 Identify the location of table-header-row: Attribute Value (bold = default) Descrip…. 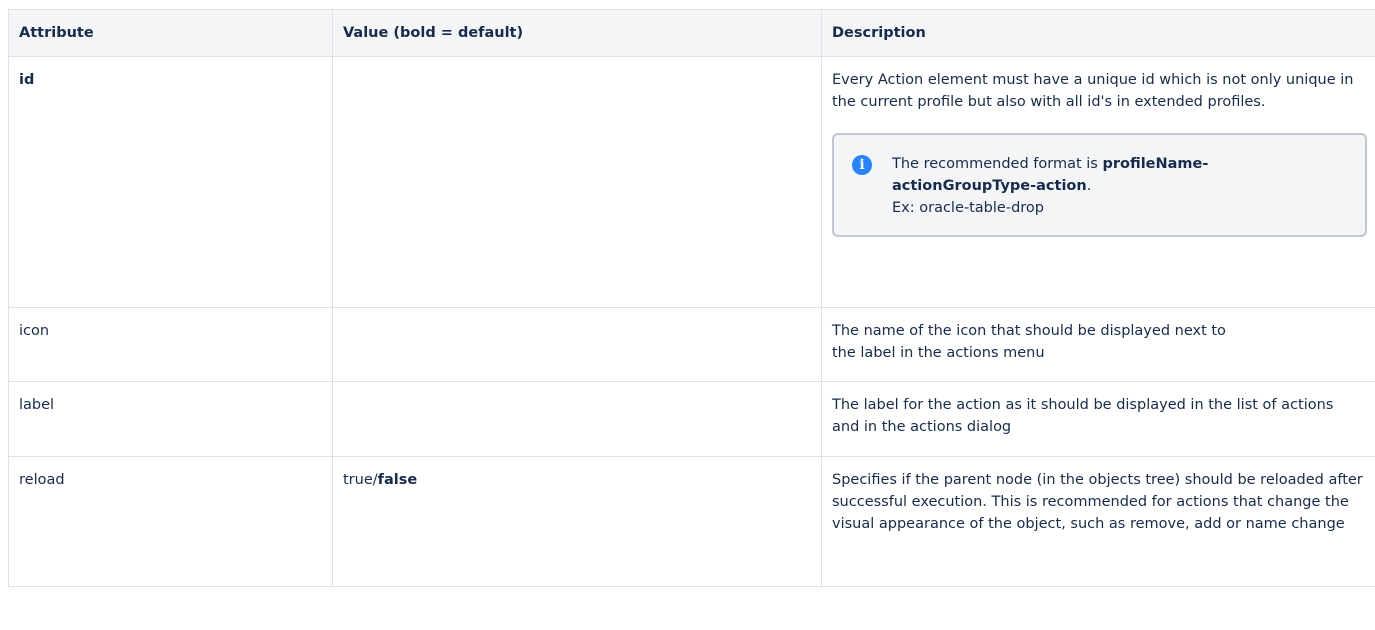
(691, 33).